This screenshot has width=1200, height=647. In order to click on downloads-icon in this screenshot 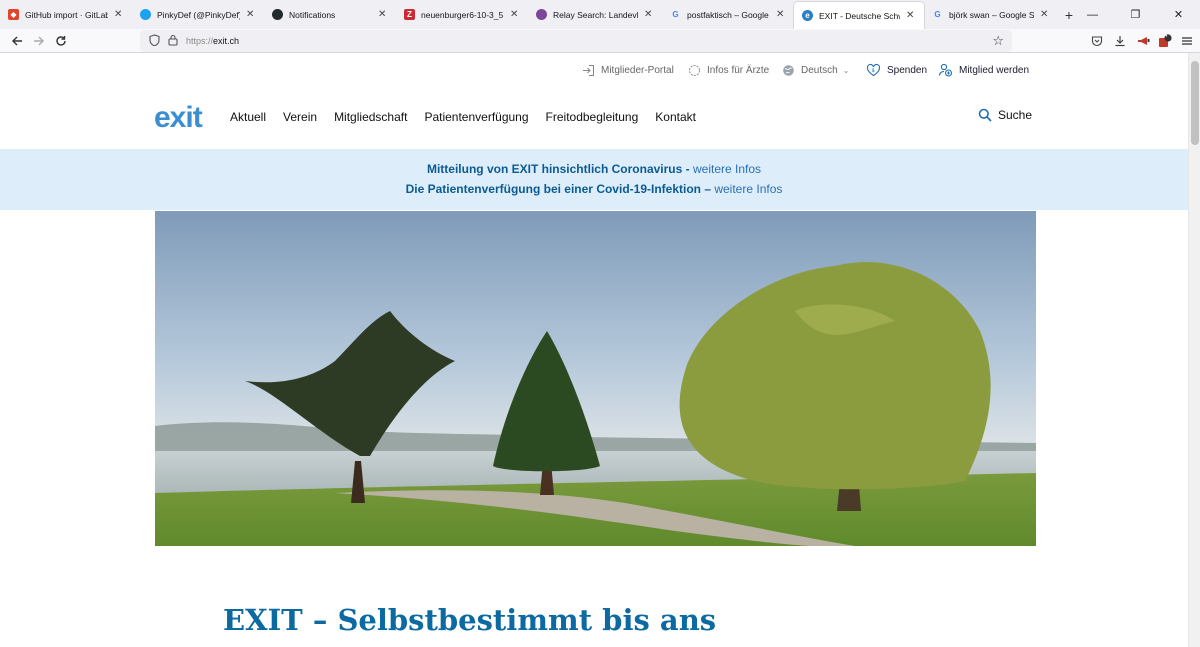, I will do `click(1120, 41)`.